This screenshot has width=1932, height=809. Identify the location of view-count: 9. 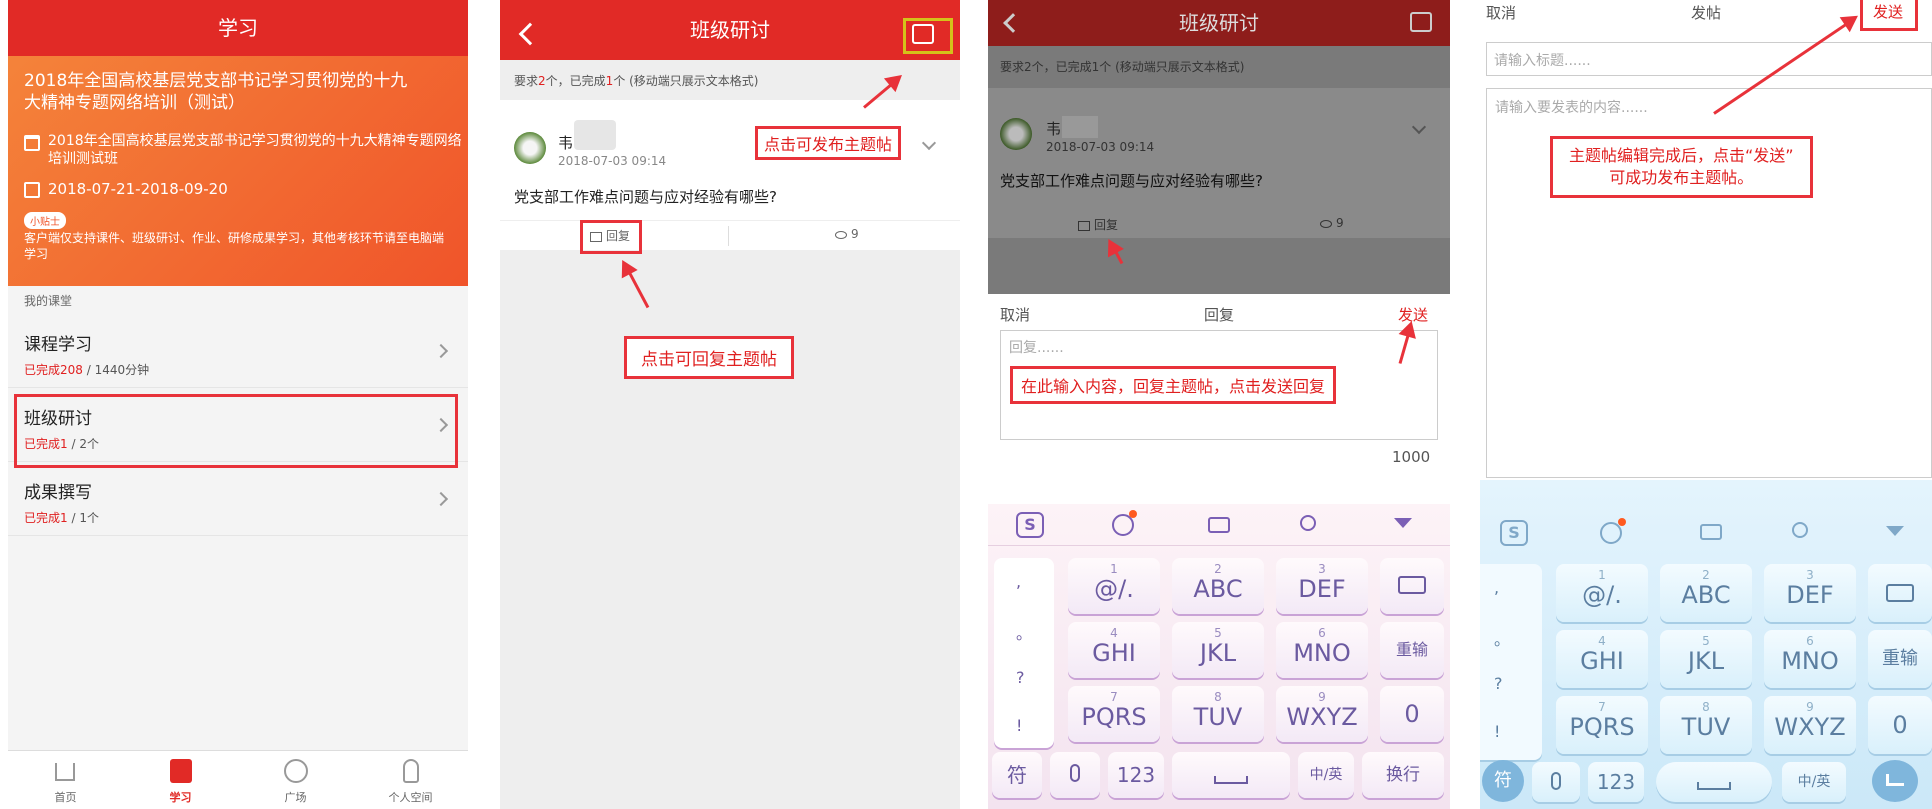
(847, 234).